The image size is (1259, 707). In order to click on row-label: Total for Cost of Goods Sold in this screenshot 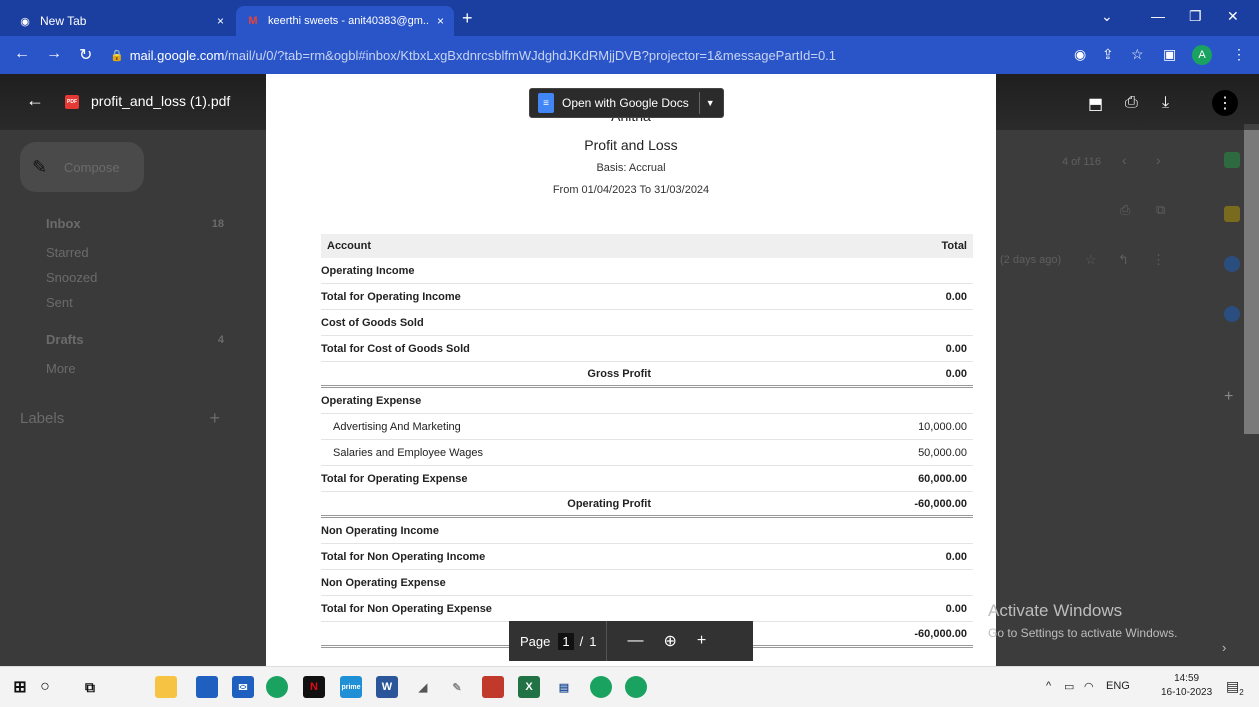, I will do `click(395, 348)`.